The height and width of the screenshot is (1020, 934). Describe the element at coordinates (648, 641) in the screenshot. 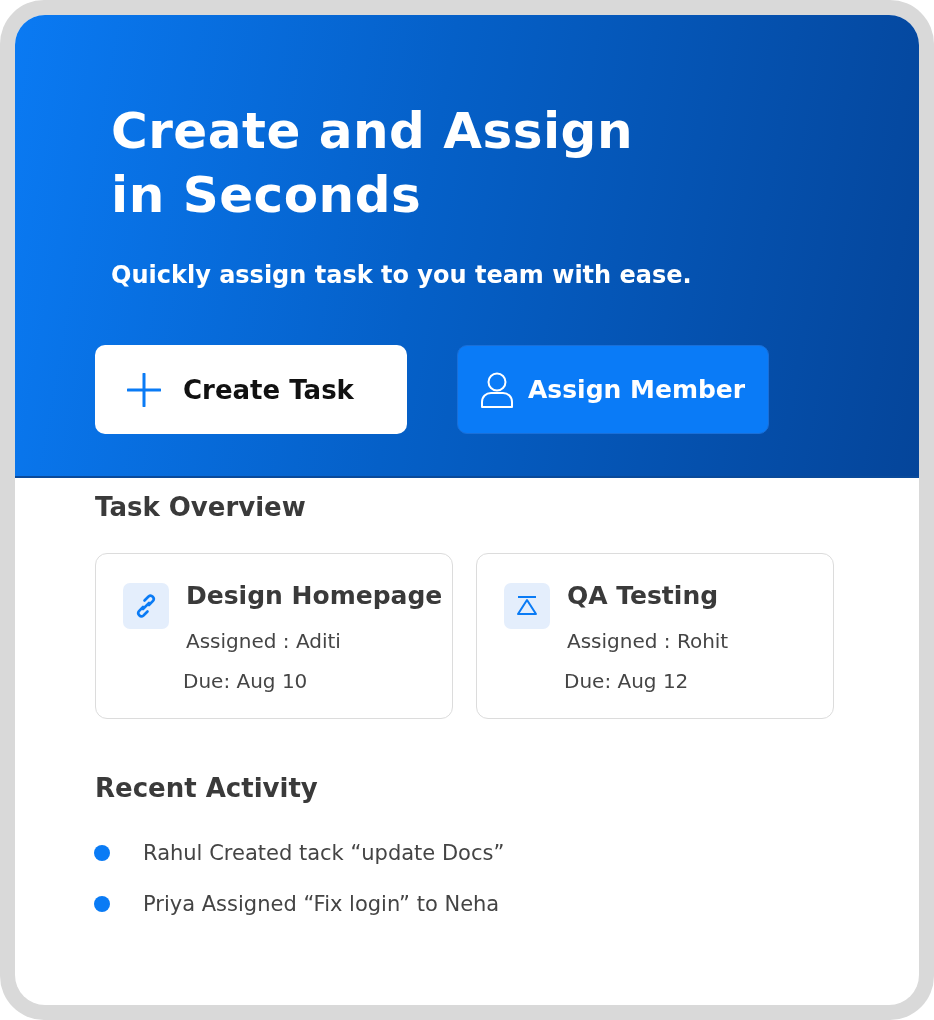

I see `task-assignee: Assigned : Rohit` at that location.